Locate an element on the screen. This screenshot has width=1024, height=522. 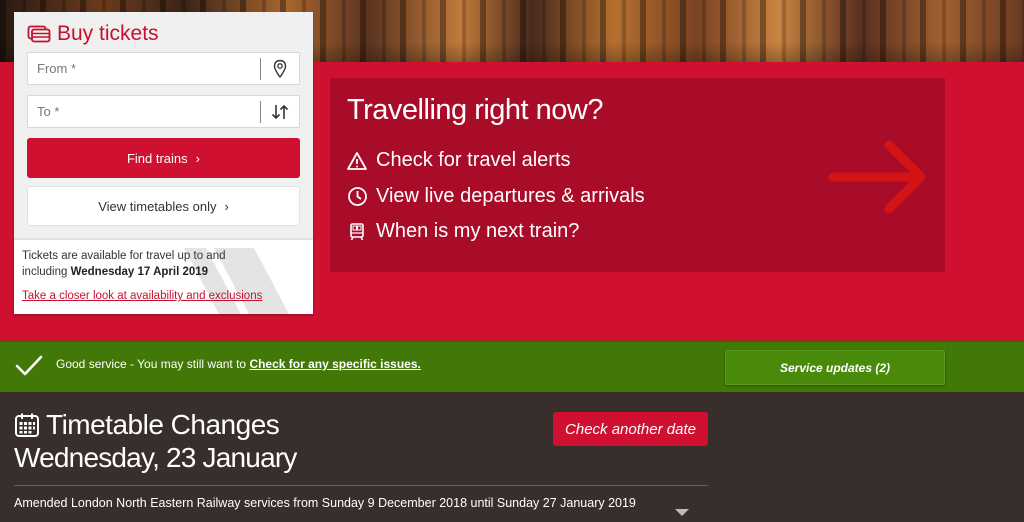
check-another-date-button: Check another date is located at coordinates (630, 429).